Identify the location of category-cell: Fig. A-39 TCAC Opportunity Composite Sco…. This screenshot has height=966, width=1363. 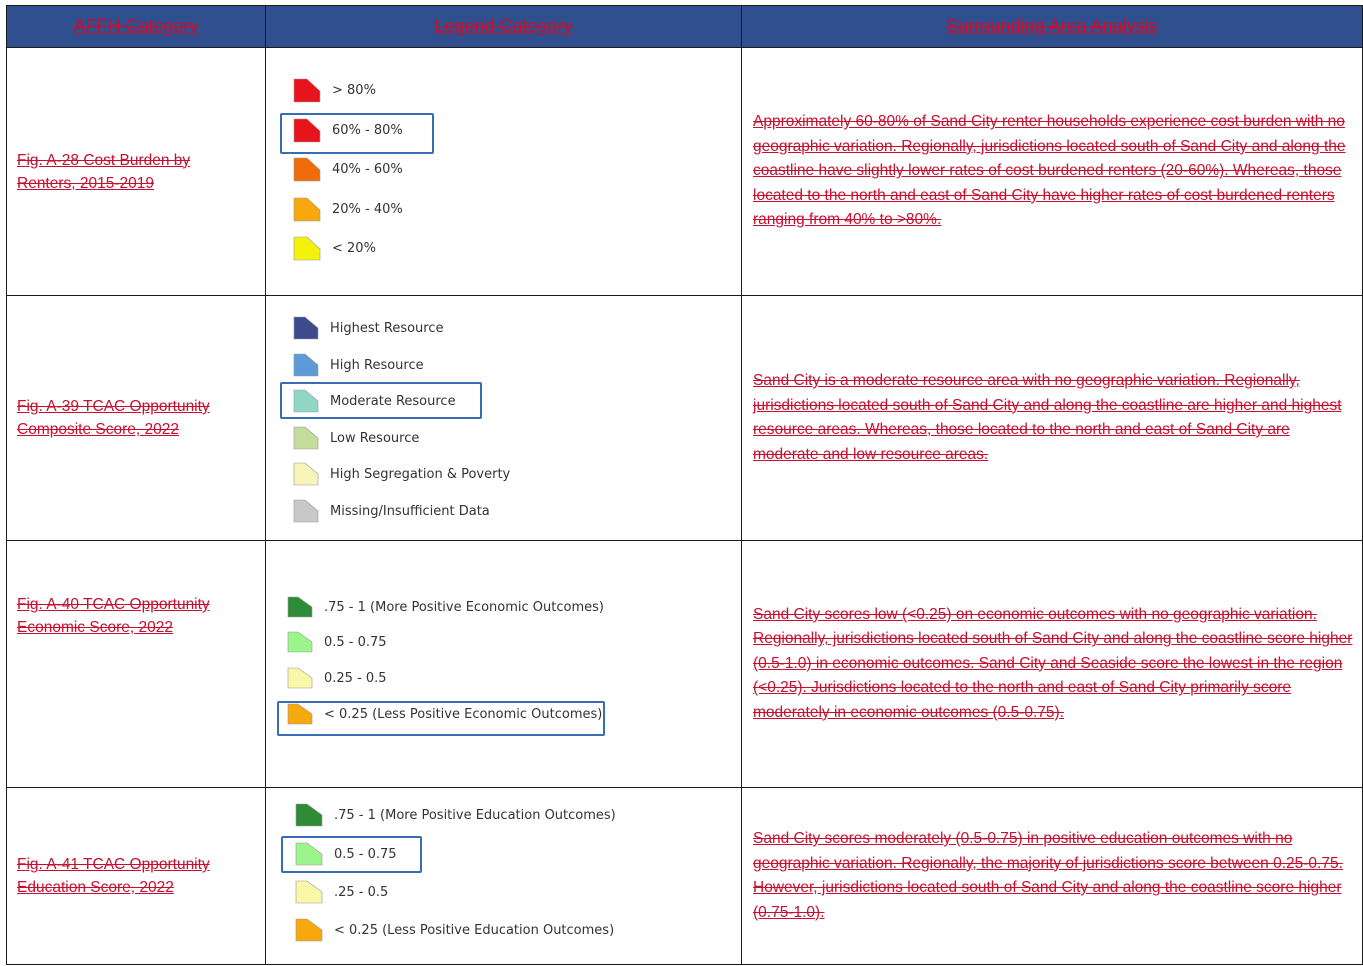
(136, 418).